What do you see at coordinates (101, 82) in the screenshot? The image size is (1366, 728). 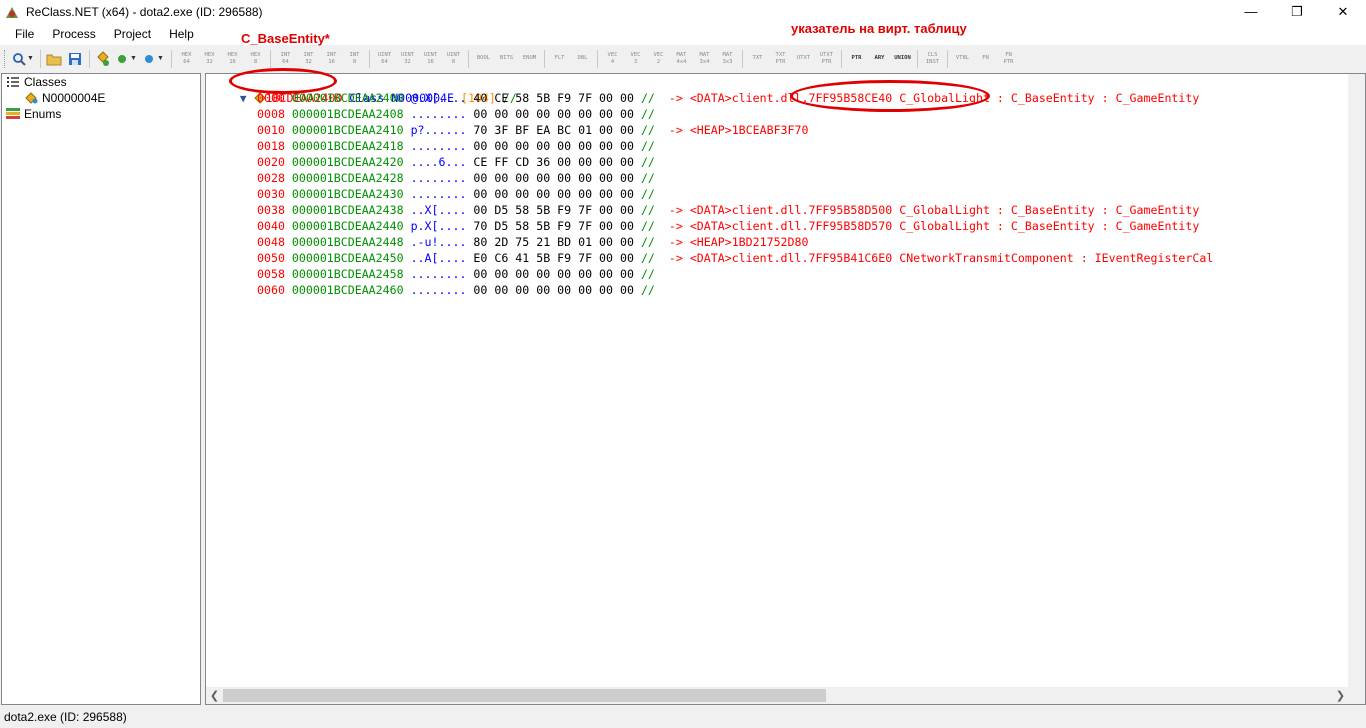 I see `tree-node-classes: Classes` at bounding box center [101, 82].